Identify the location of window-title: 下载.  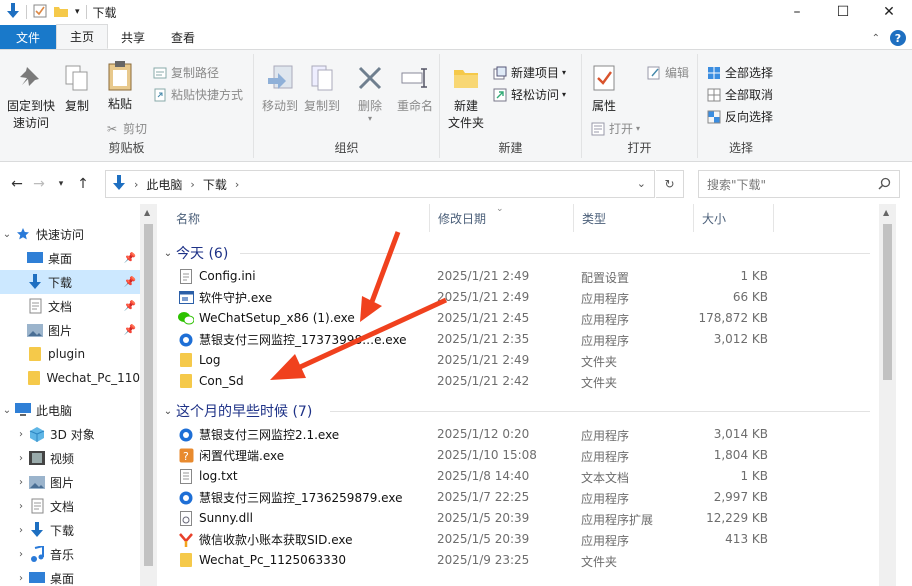
(104, 12).